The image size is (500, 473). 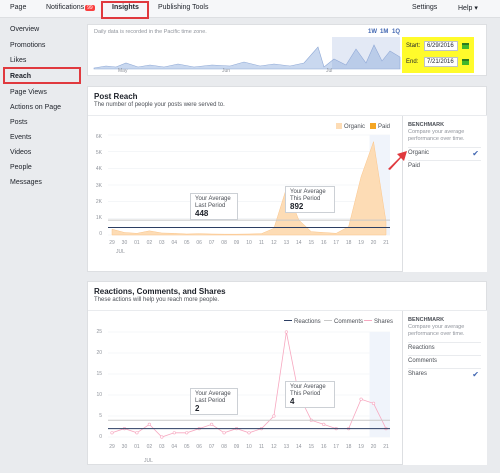 I want to click on x-tick: 05, so click(x=186, y=447).